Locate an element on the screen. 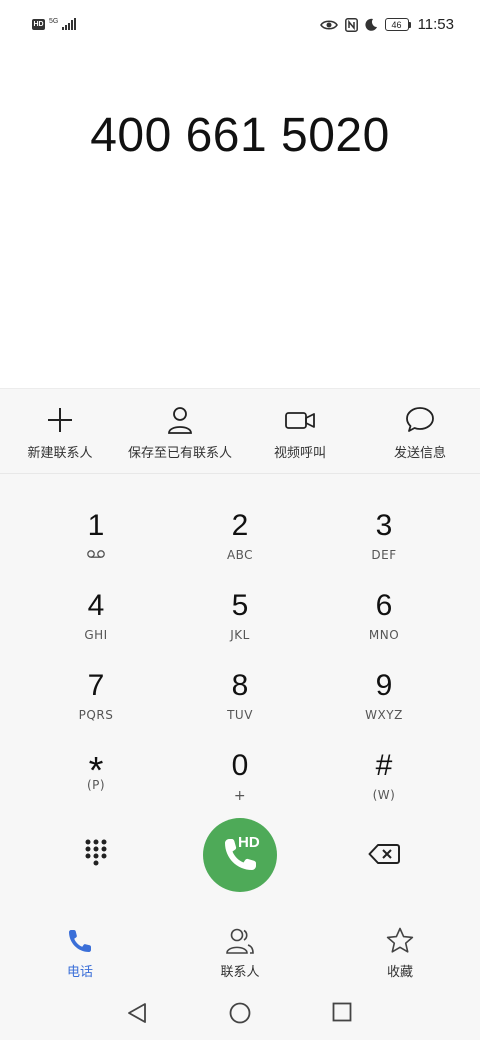  video-call-button: 视频呼叫 is located at coordinates (300, 433).